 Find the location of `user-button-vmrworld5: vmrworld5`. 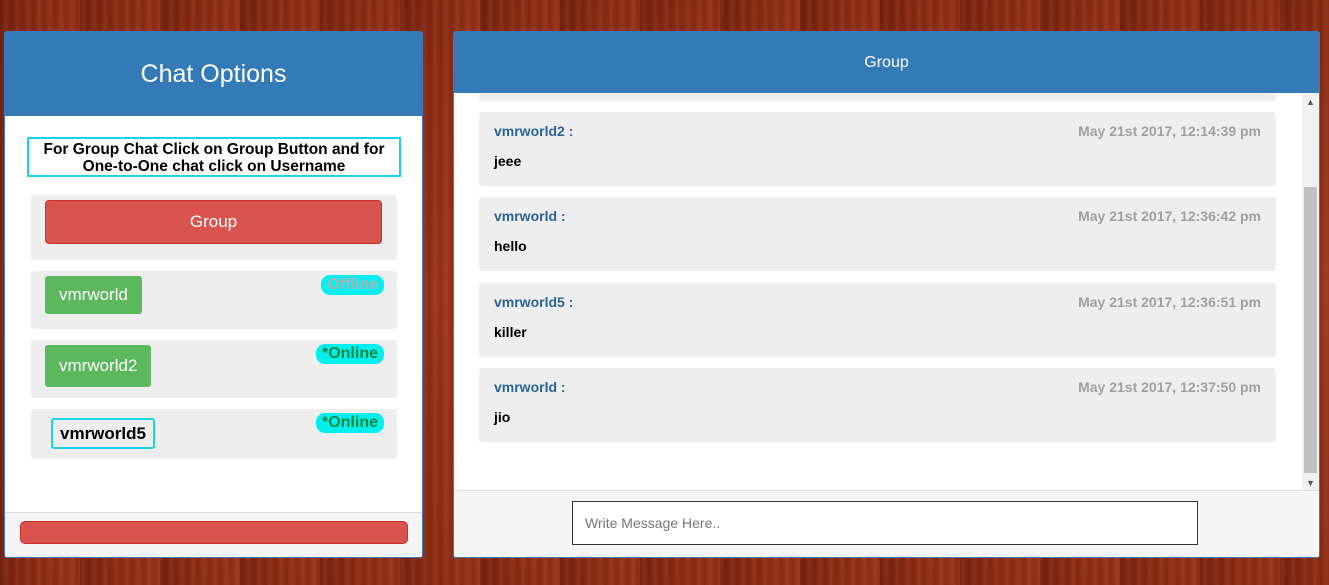

user-button-vmrworld5: vmrworld5 is located at coordinates (103, 433).